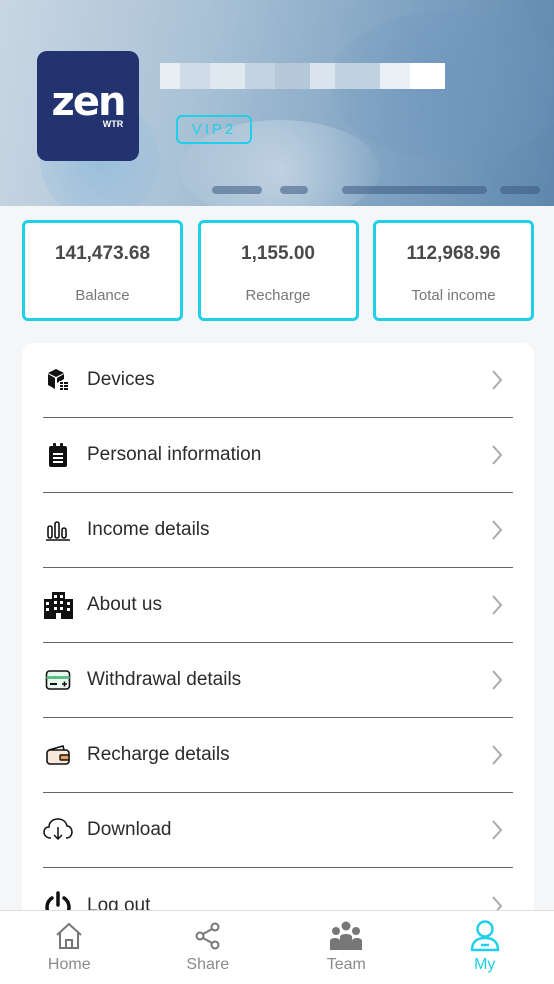 This screenshot has height=984, width=554. I want to click on card-icon, so click(58, 680).